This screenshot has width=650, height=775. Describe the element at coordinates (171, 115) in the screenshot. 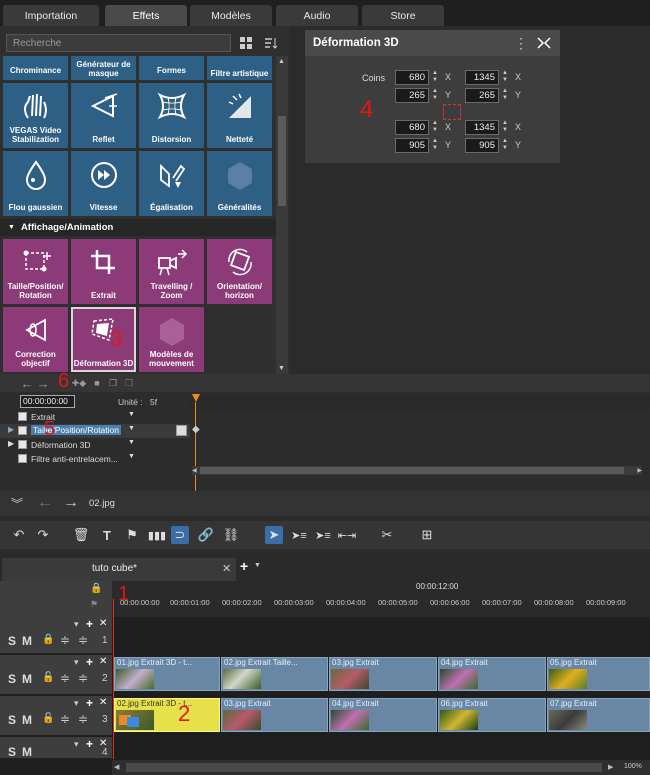

I see `effect-distorsion: Distorsion` at that location.